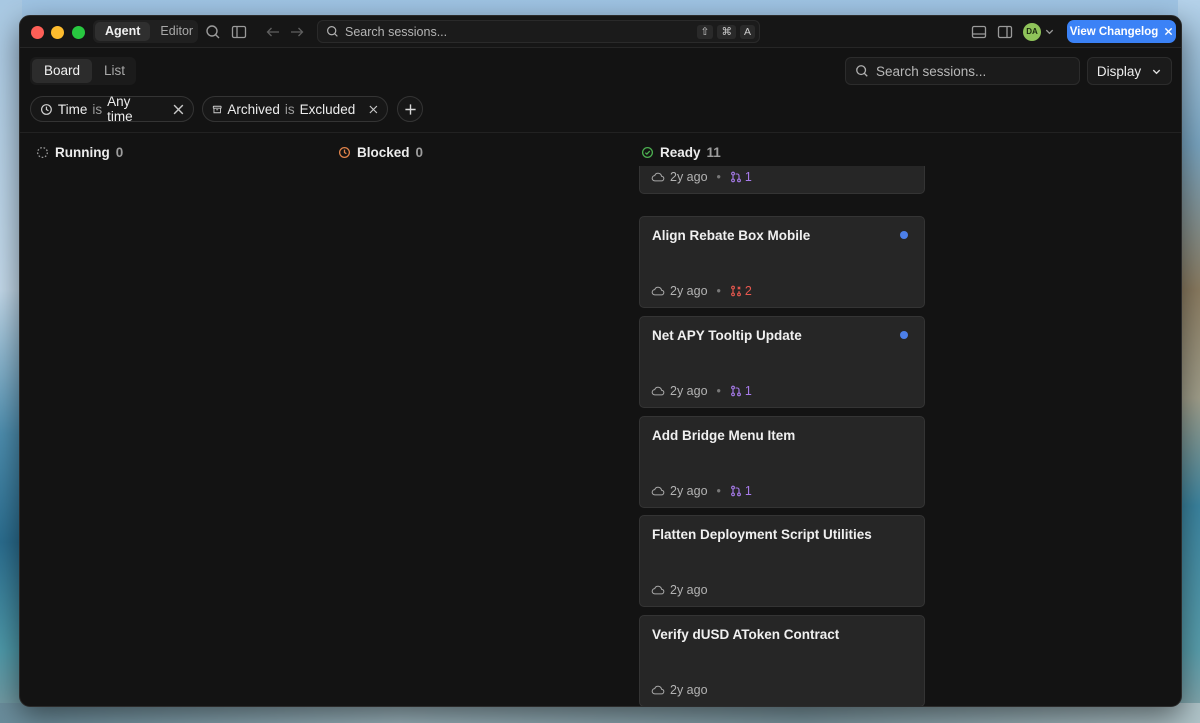 The width and height of the screenshot is (1200, 723). What do you see at coordinates (713, 152) in the screenshot?
I see `column-count: 11` at bounding box center [713, 152].